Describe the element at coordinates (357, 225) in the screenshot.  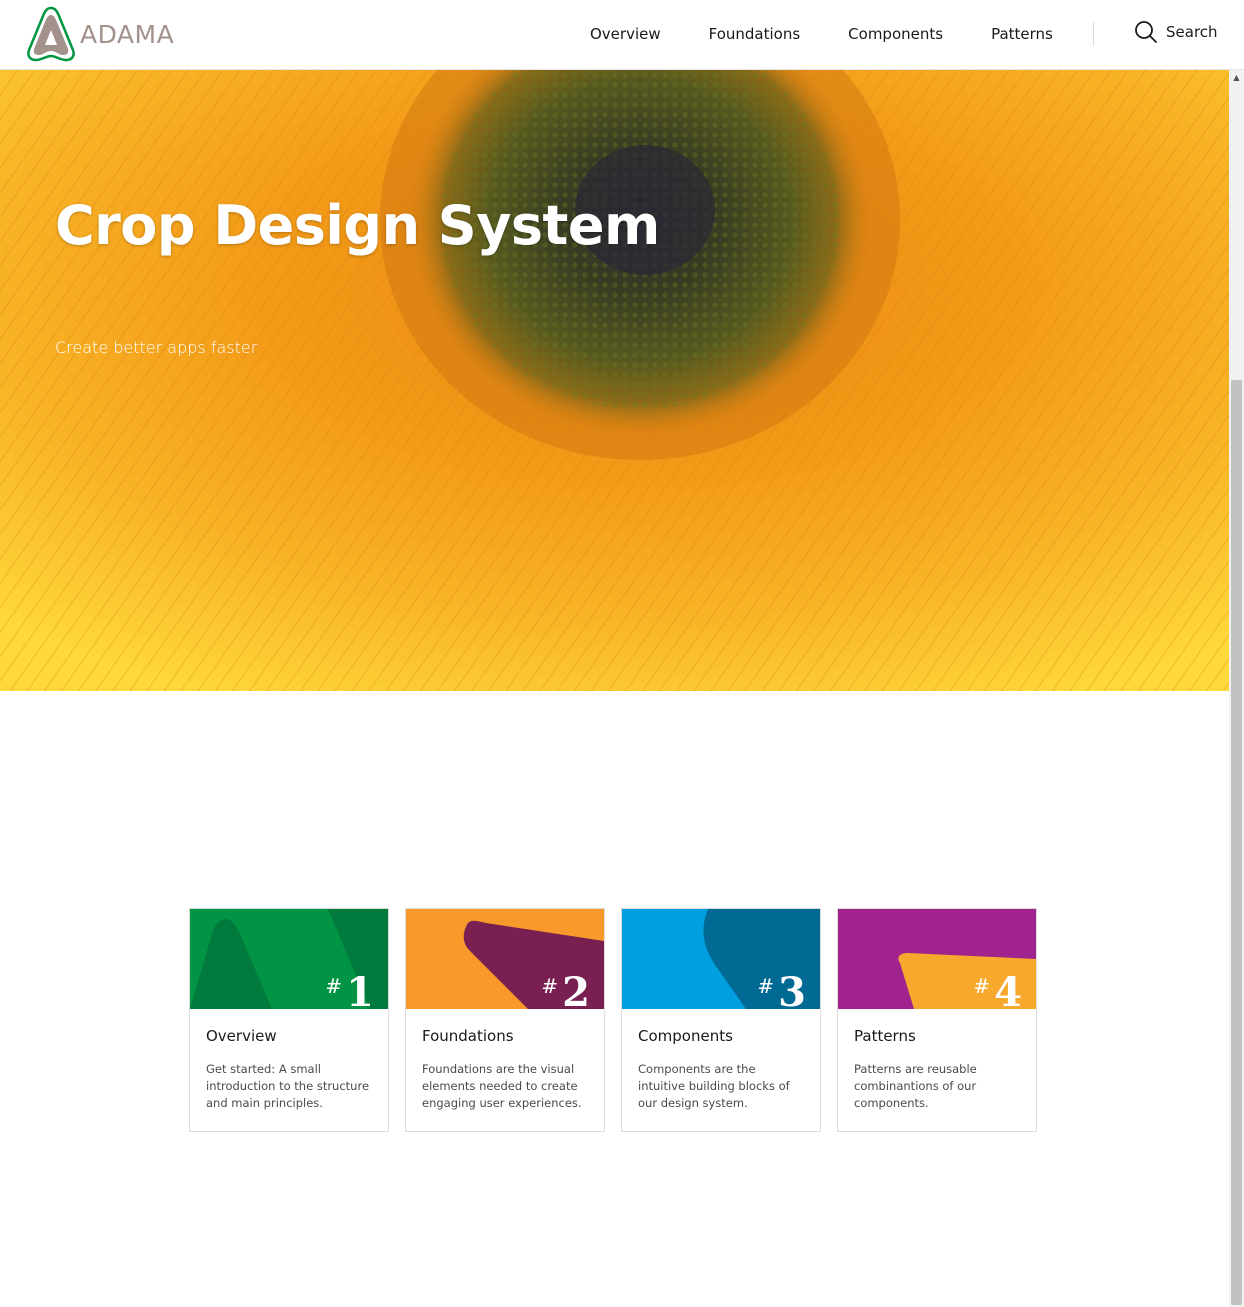
I see `hero-title: Crop Design System` at that location.